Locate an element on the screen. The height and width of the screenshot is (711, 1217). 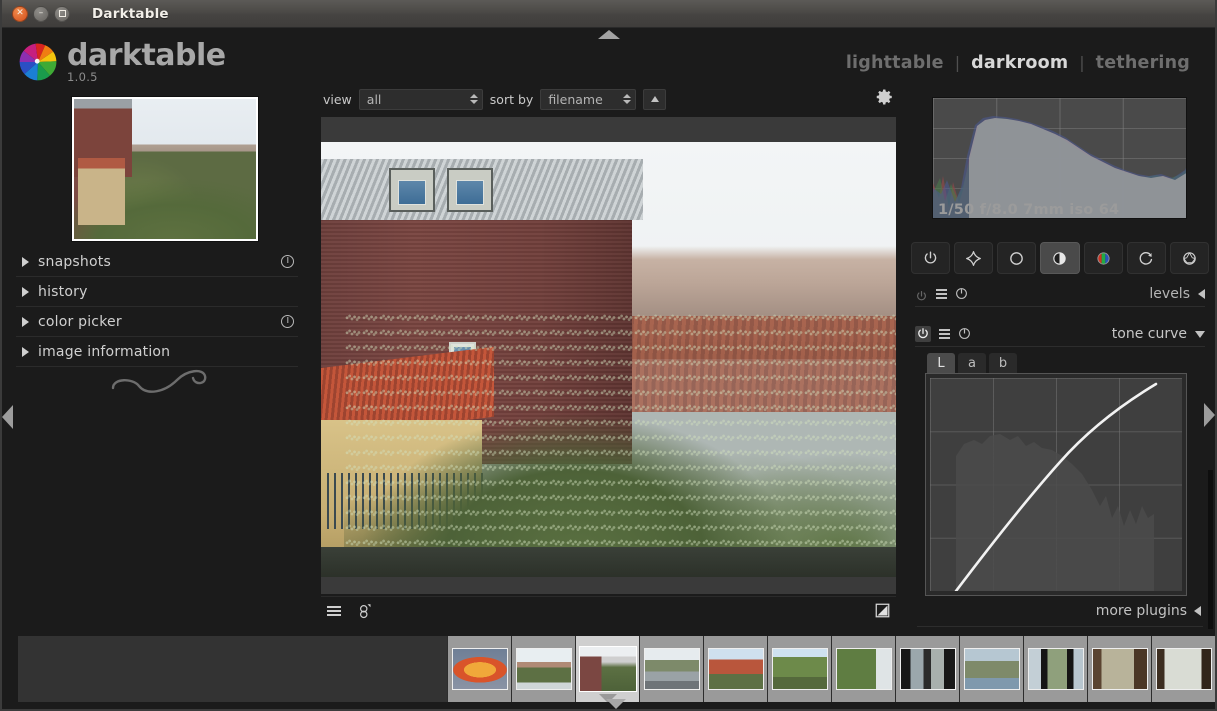
hamburger-menu-icon is located at coordinates (334, 610).